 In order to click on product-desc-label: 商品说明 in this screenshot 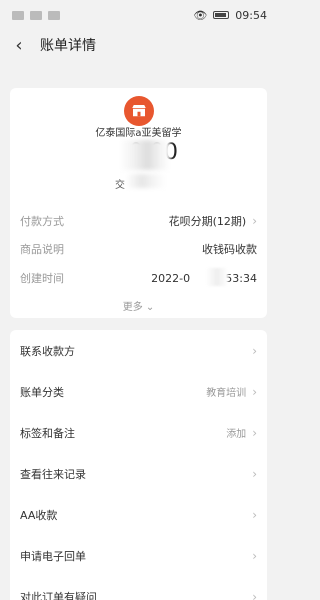, I will do `click(42, 249)`.